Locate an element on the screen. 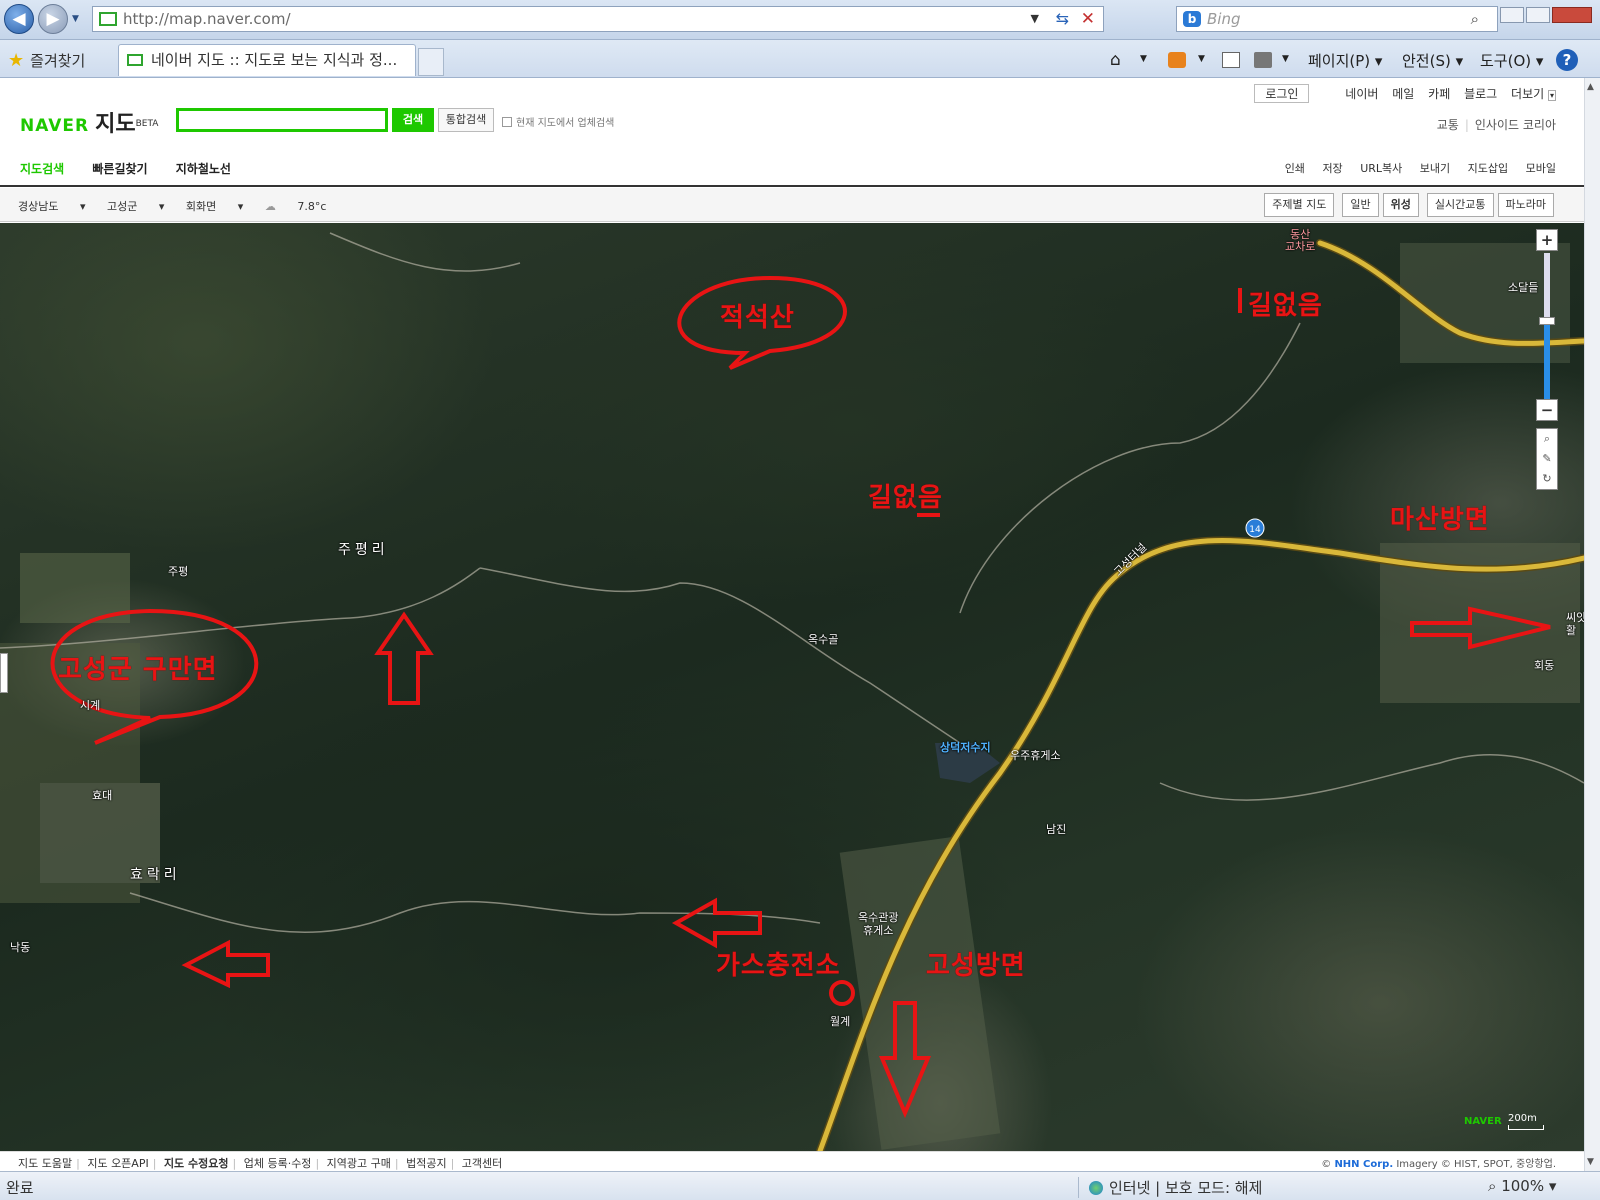  footer-link-help: 지도 도움말 is located at coordinates (45, 1163).